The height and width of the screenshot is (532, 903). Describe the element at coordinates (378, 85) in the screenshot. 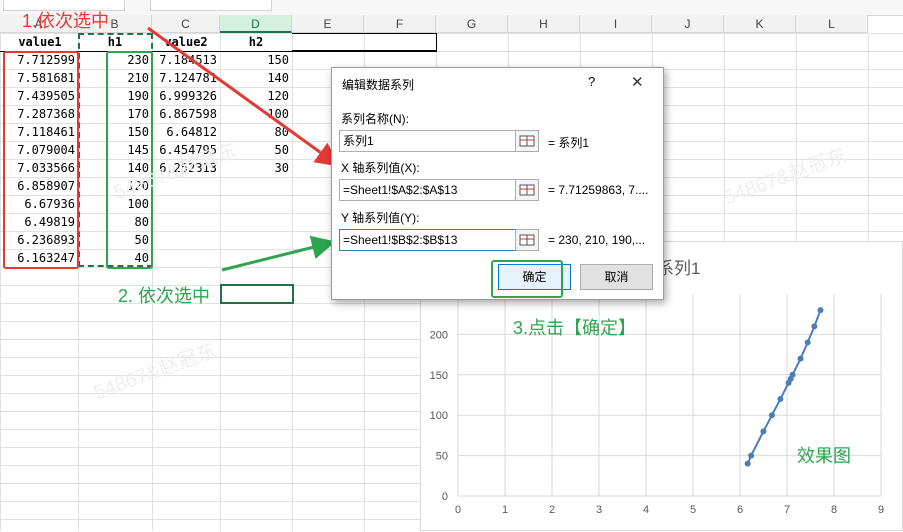

I see `dialog-title: 编辑数据系列` at that location.